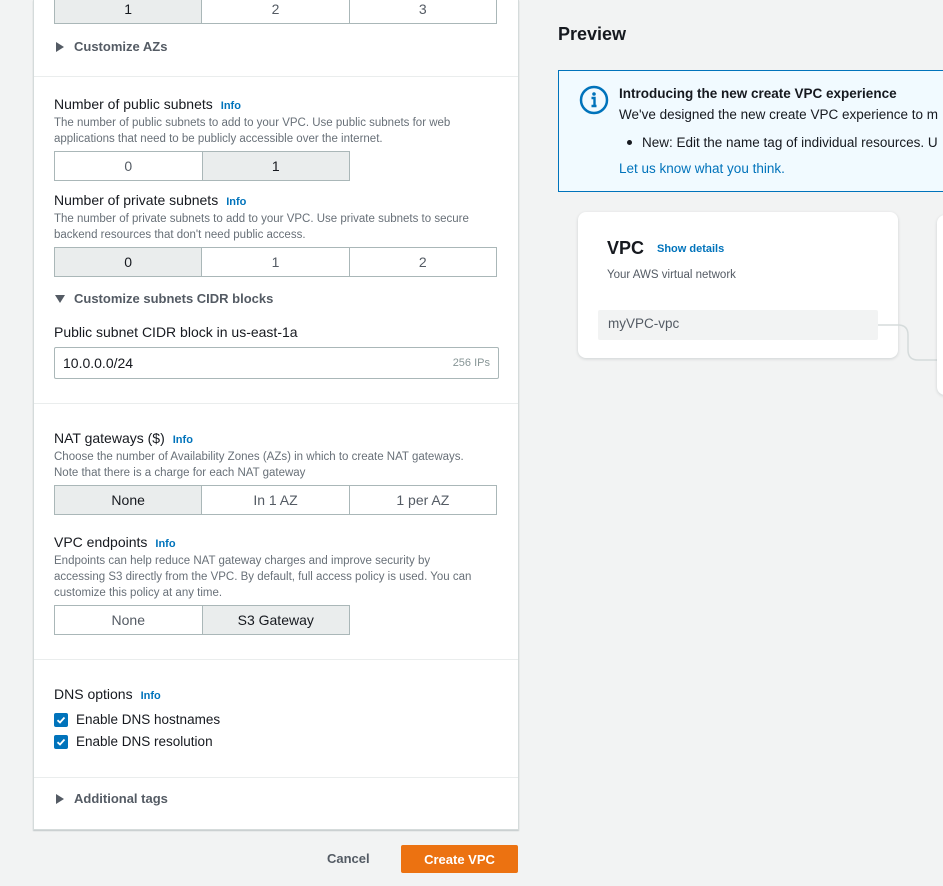  What do you see at coordinates (626, 248) in the screenshot?
I see `vpc-card-title: VPC` at bounding box center [626, 248].